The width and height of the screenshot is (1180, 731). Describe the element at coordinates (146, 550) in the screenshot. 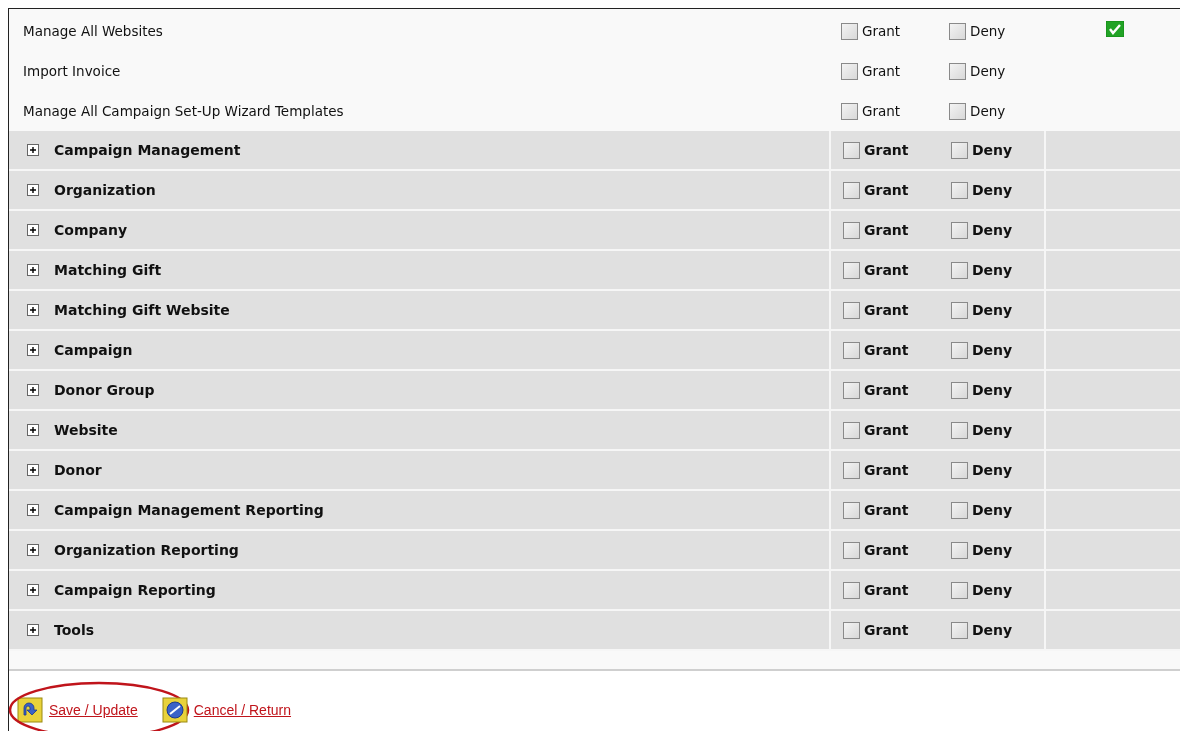

I see `group-label: Organization Reporting` at that location.